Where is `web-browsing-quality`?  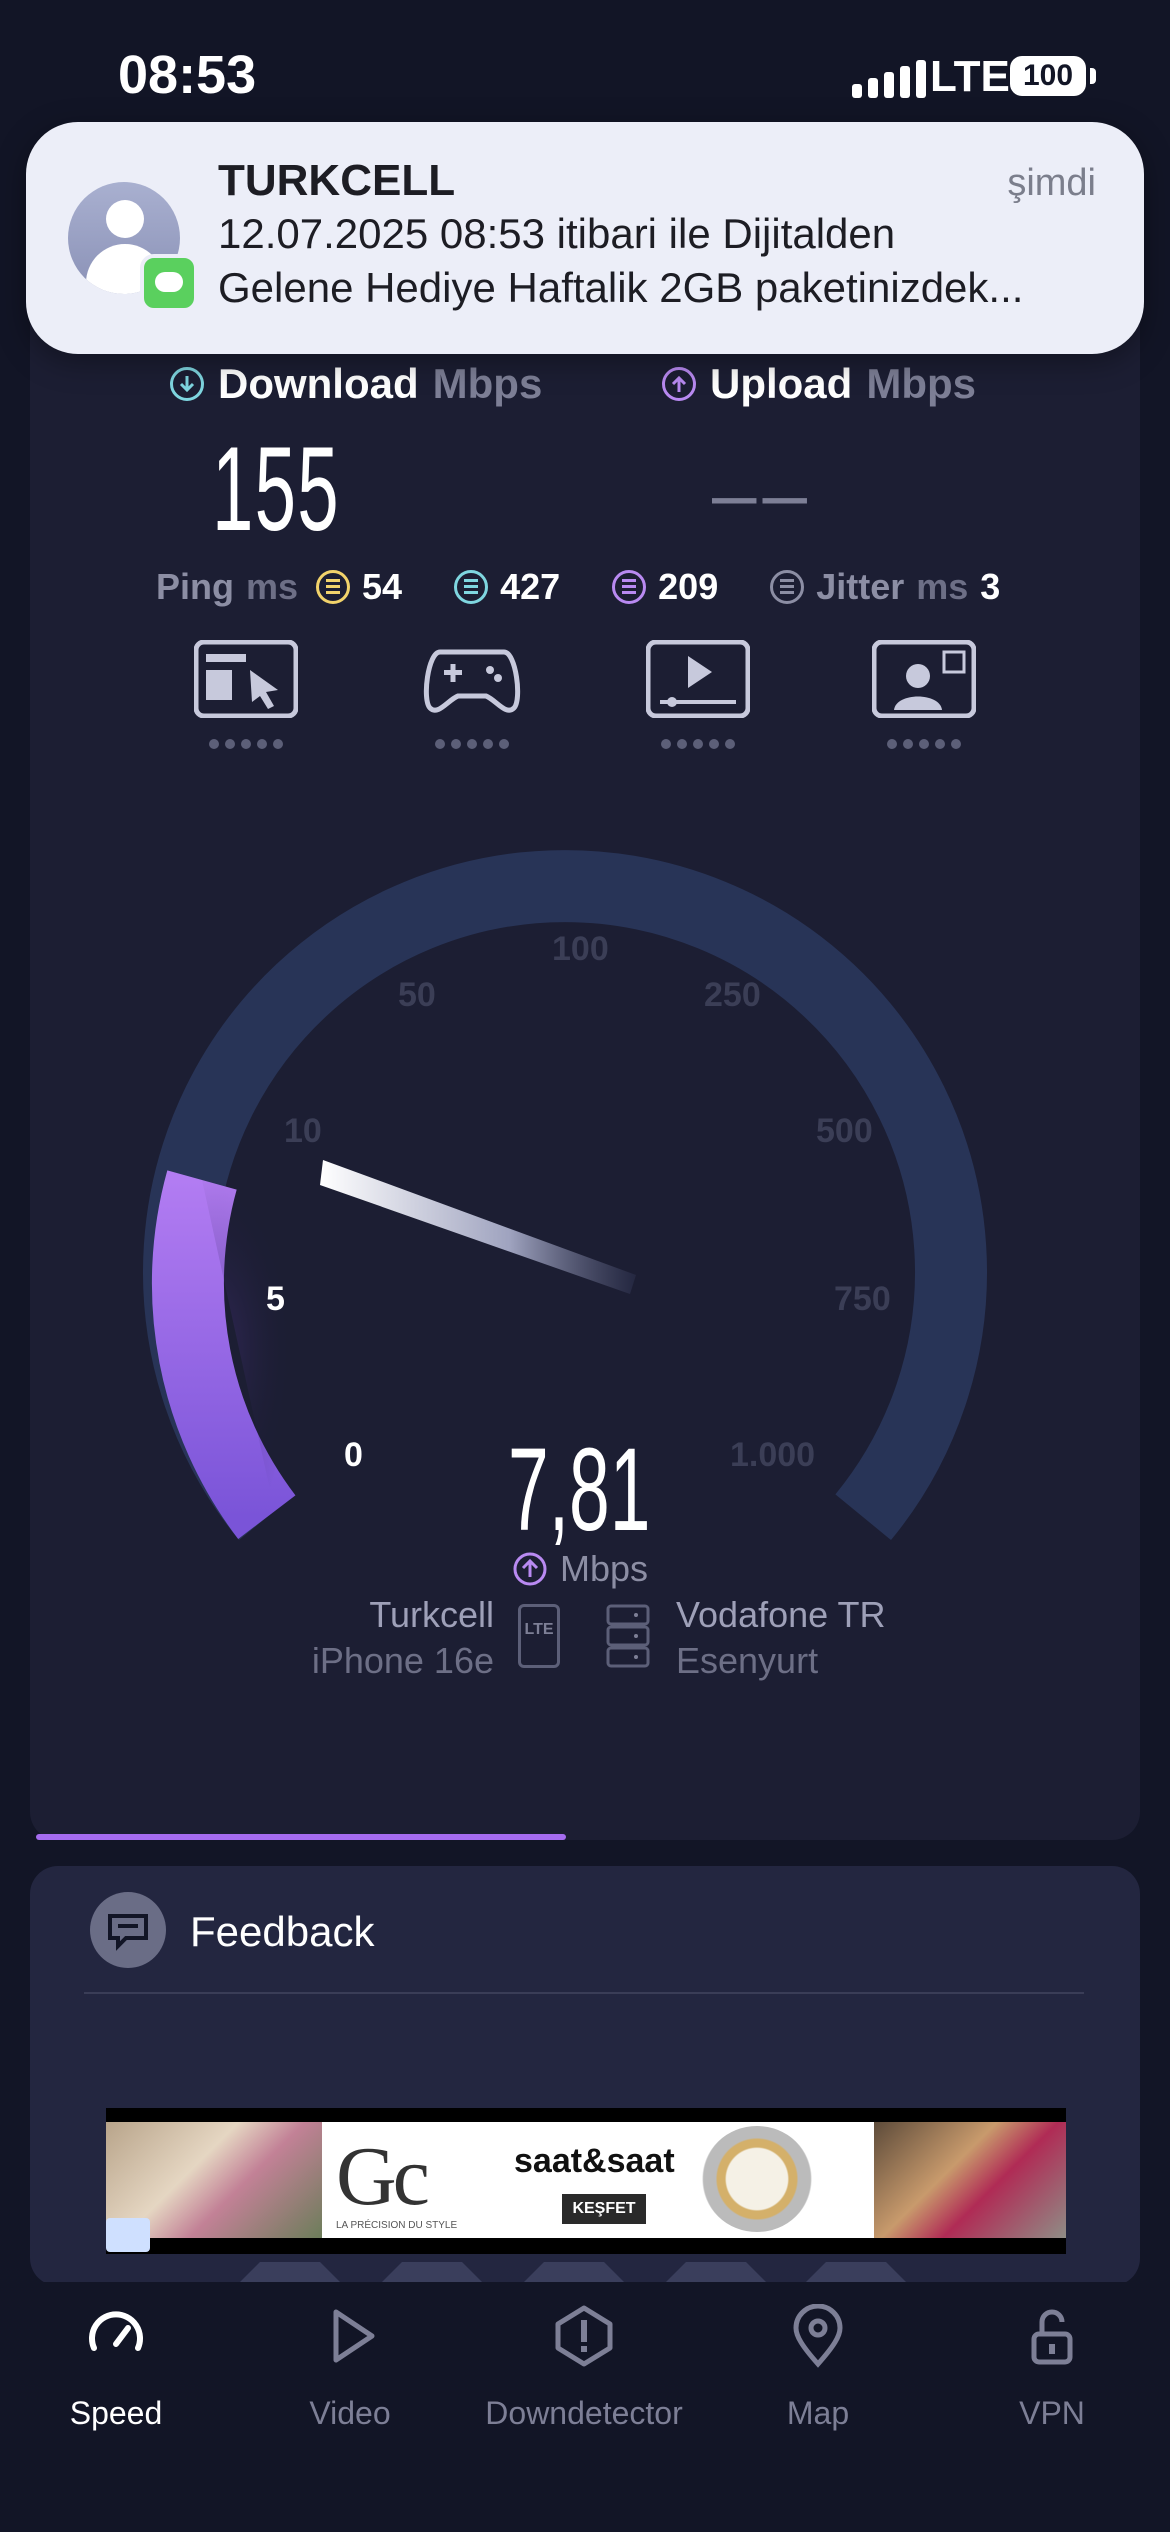 web-browsing-quality is located at coordinates (246, 694).